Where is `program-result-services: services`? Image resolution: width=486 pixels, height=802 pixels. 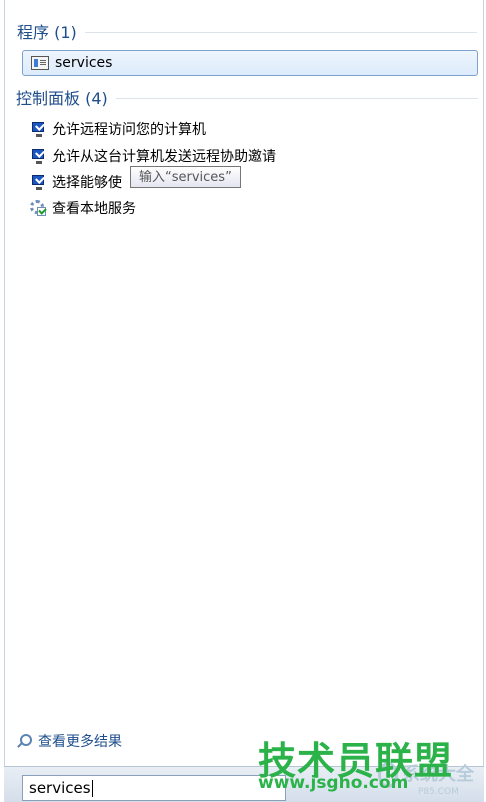 program-result-services: services is located at coordinates (250, 63).